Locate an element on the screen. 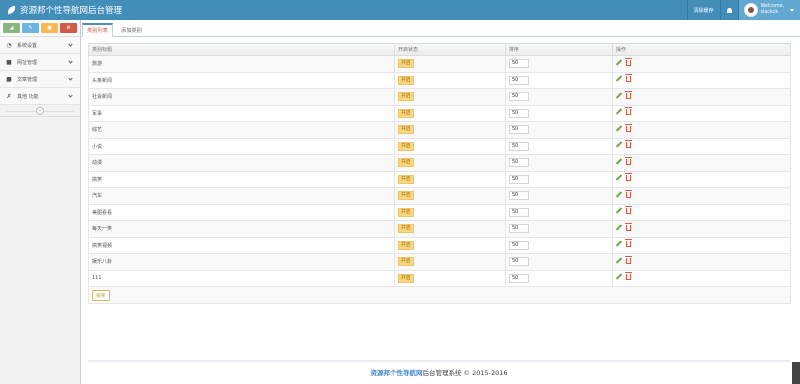 This screenshot has width=800, height=384. wrench-icon: ✗ is located at coordinates (9, 96).